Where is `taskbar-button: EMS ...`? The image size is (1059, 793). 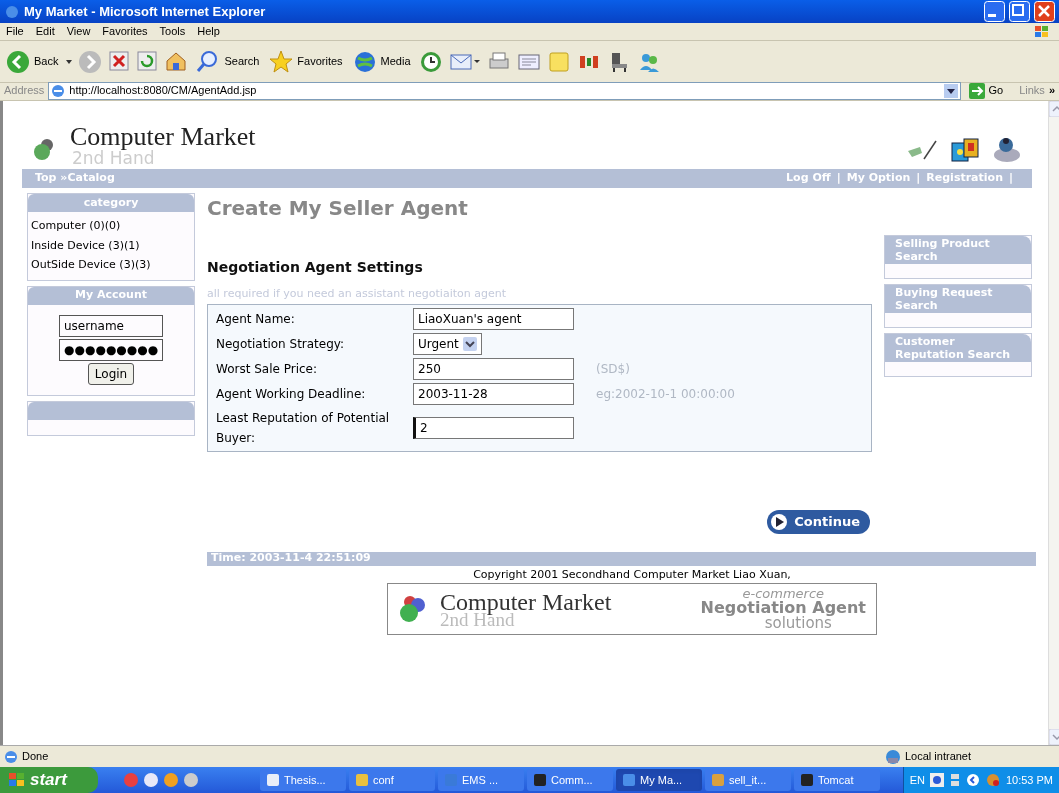
taskbar-button: EMS ... is located at coordinates (481, 780).